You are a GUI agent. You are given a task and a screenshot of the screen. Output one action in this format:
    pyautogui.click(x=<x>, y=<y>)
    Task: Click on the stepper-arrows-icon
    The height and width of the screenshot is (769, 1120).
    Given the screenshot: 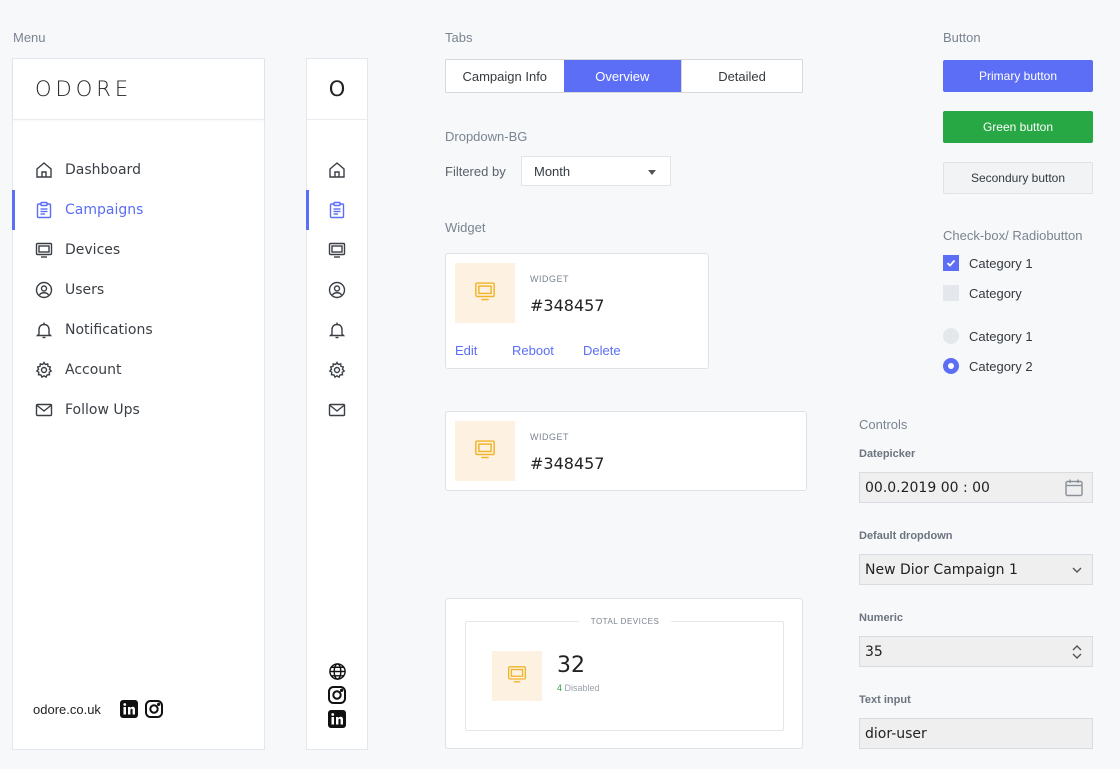 What is the action you would take?
    pyautogui.click(x=1077, y=654)
    